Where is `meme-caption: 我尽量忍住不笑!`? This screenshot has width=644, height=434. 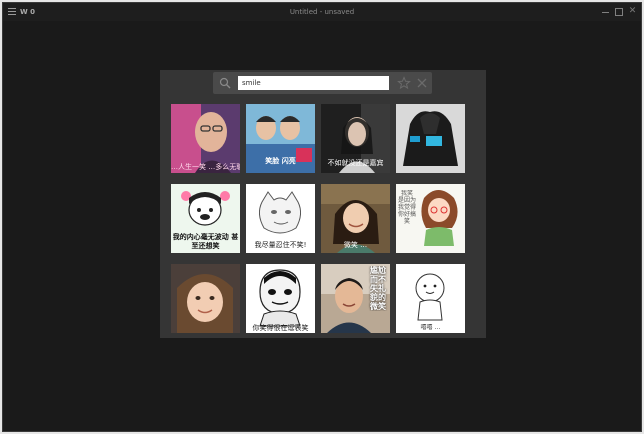
meme-caption: 我尽量忍住不笑! is located at coordinates (280, 245).